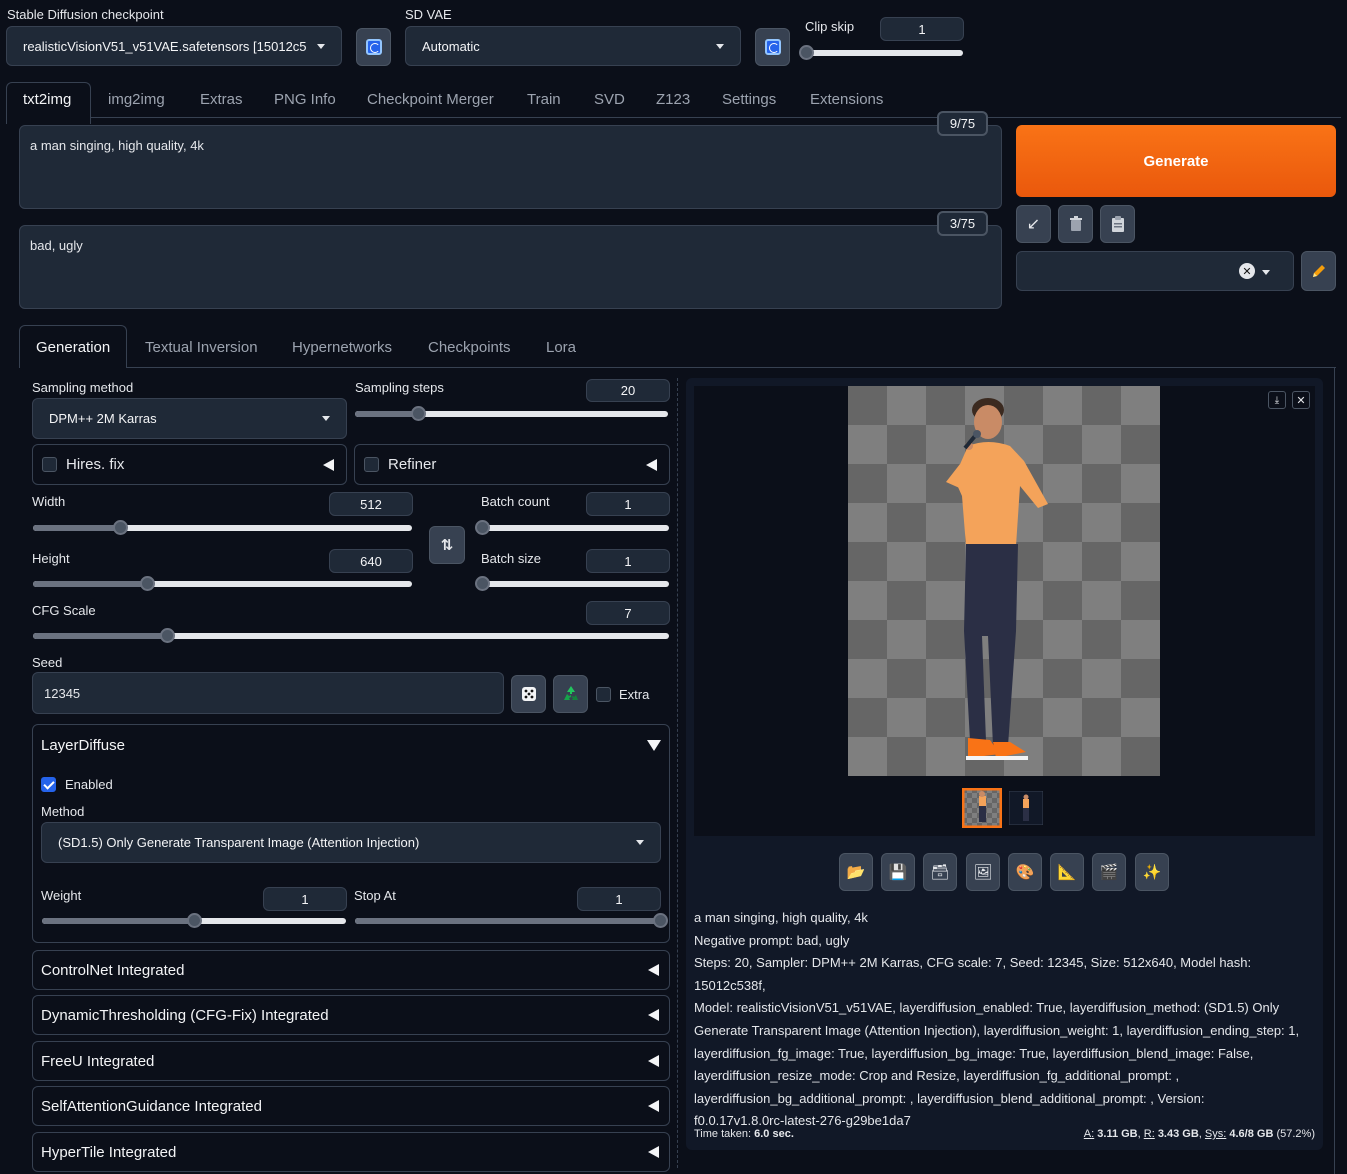 The height and width of the screenshot is (1174, 1347). I want to click on tab-z123: Z123, so click(673, 99).